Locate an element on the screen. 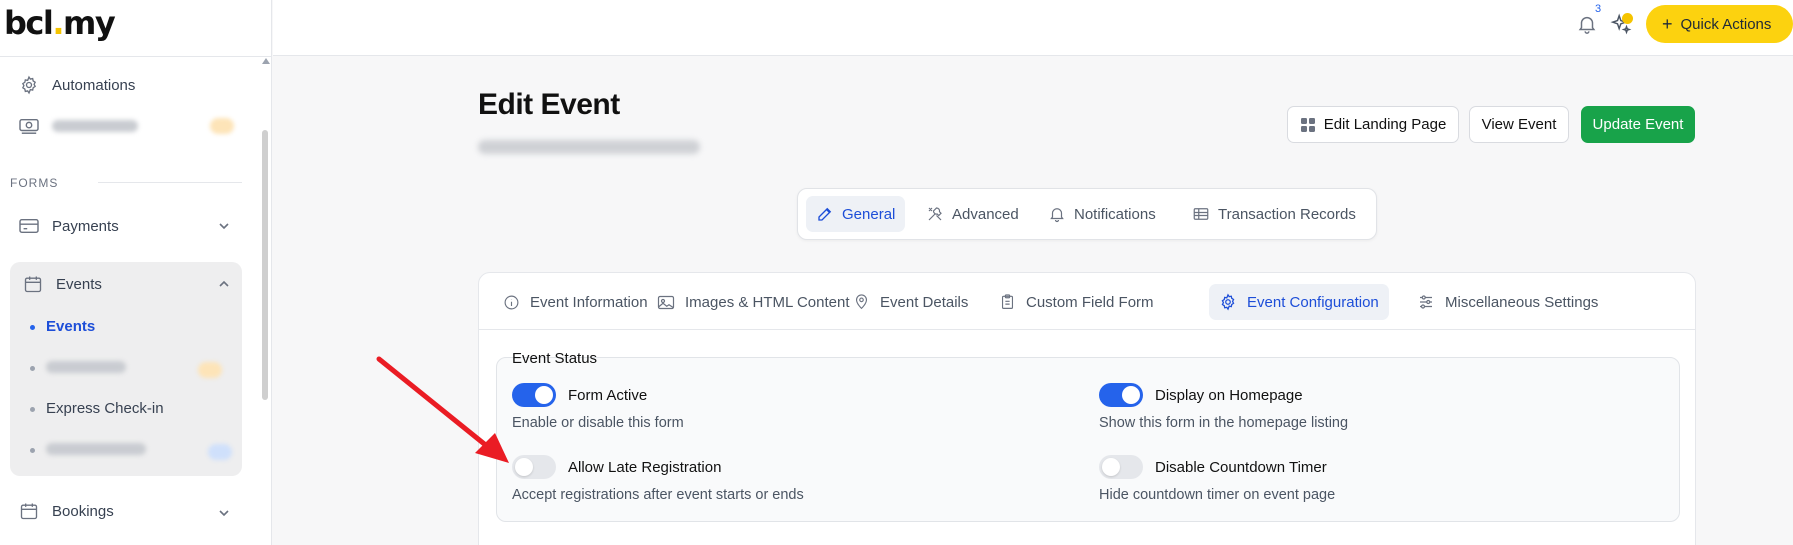 Image resolution: width=1793 pixels, height=545 pixels. quick-actions-button: + Quick Actions is located at coordinates (1719, 24).